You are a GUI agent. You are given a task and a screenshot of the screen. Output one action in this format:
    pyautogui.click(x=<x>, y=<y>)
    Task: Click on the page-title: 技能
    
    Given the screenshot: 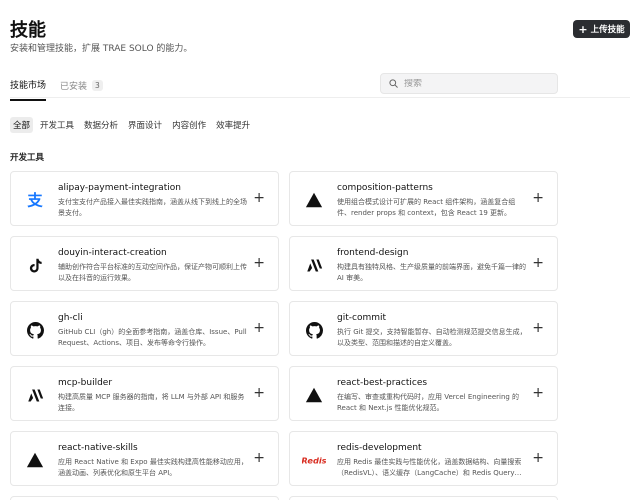 What is the action you would take?
    pyautogui.click(x=28, y=30)
    